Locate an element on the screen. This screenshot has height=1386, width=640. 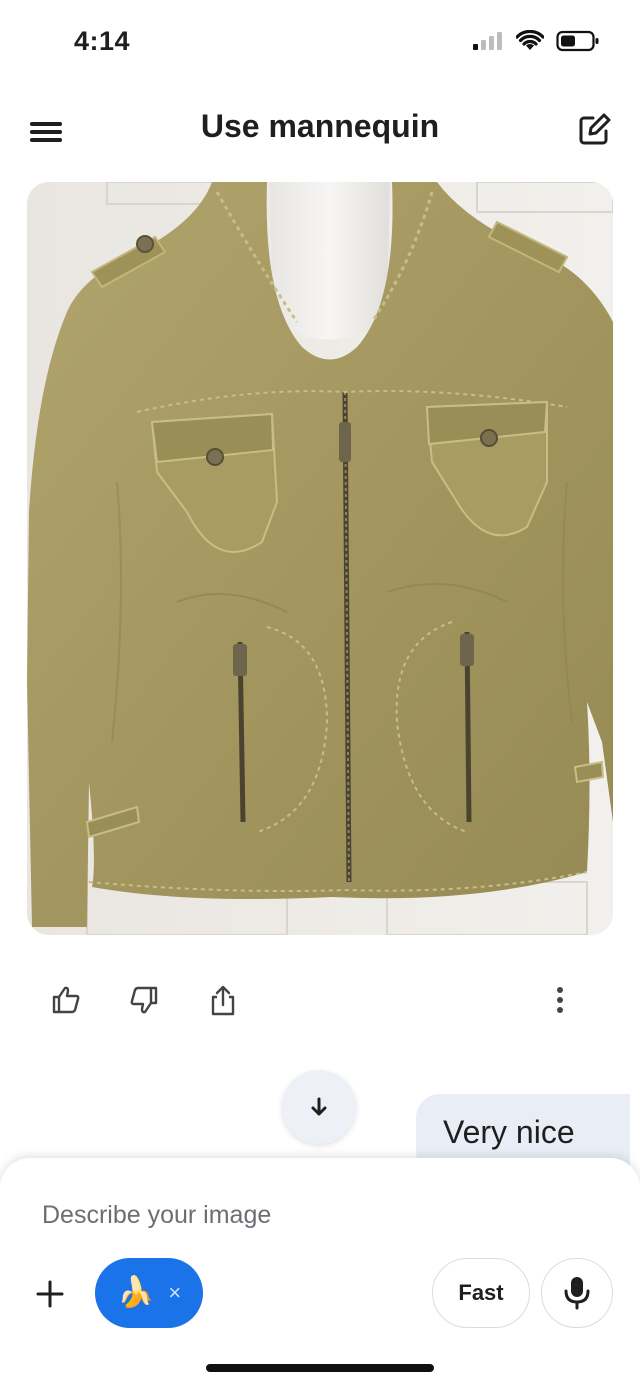
app-header: Use mannequin is located at coordinates (320, 131).